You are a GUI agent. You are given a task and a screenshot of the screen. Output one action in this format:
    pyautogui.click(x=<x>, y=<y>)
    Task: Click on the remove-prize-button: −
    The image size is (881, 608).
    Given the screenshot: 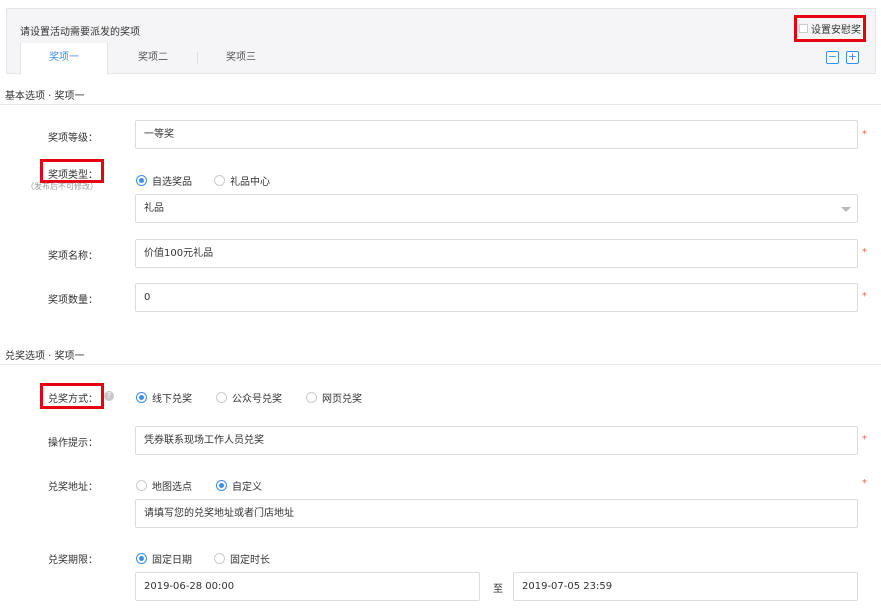 What is the action you would take?
    pyautogui.click(x=832, y=57)
    